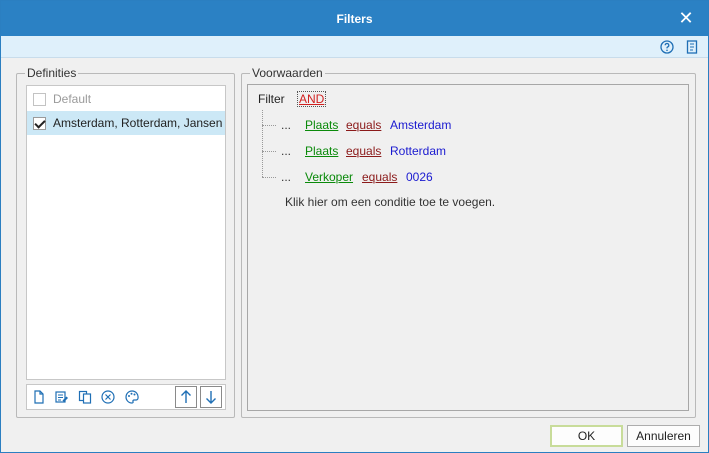  What do you see at coordinates (271, 99) in the screenshot?
I see `filter-label: Filter` at bounding box center [271, 99].